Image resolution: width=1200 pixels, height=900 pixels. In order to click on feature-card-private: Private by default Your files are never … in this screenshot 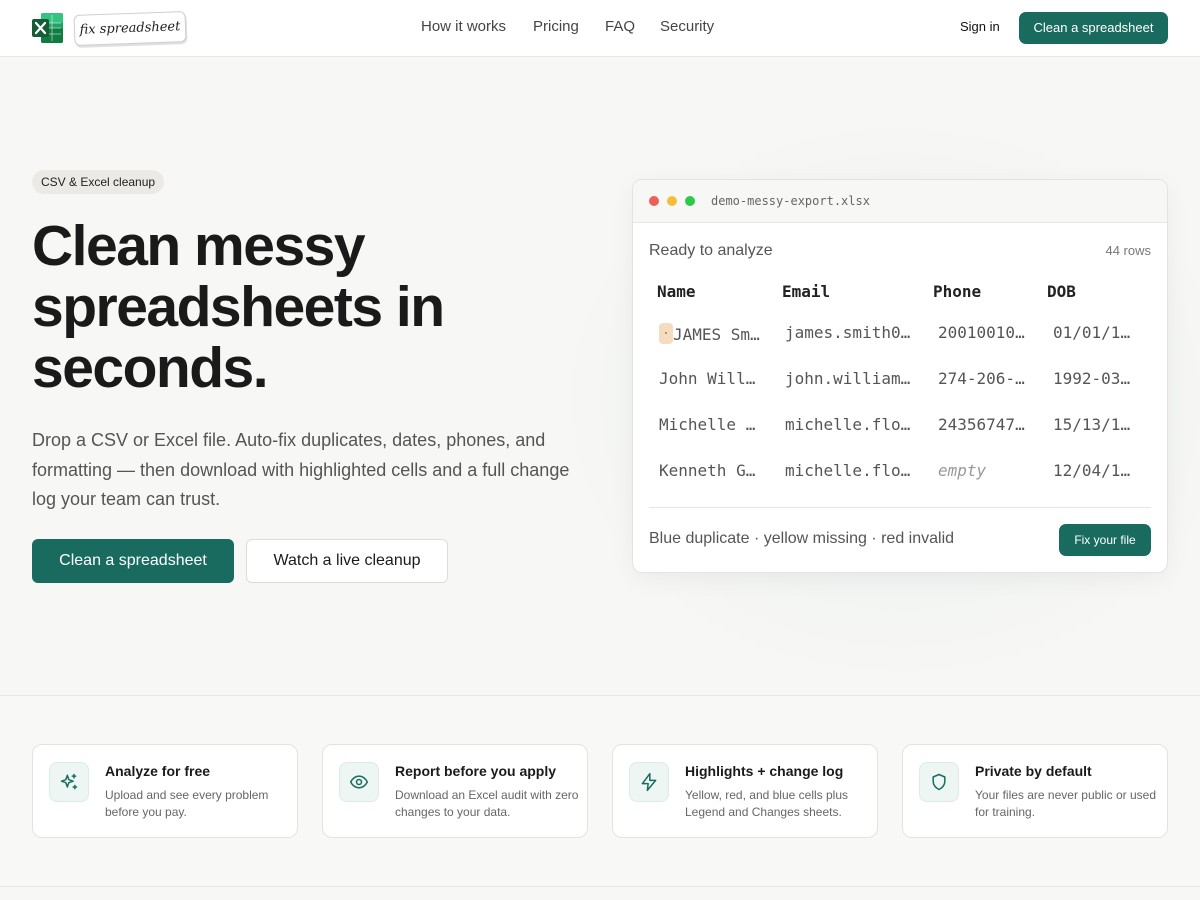, I will do `click(1035, 791)`.